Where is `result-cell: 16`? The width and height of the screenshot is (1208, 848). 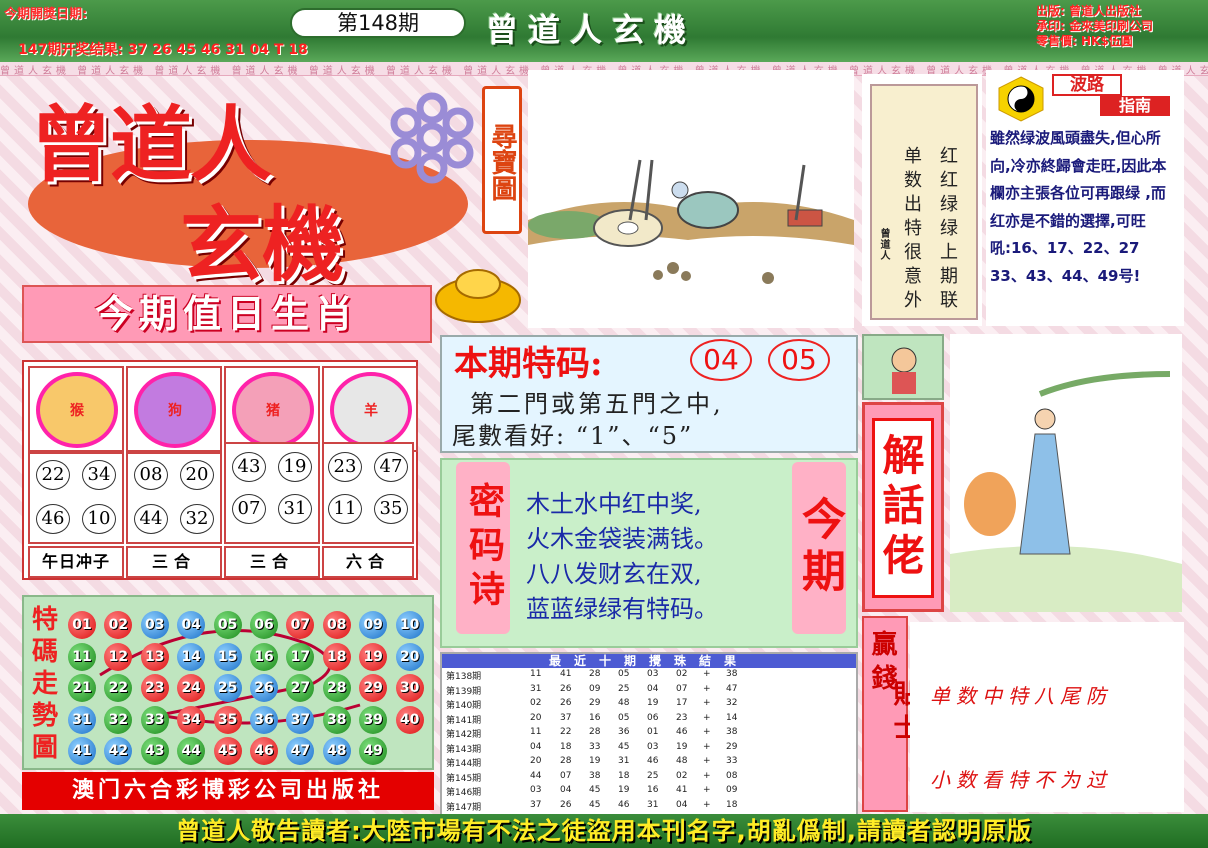
result-cell: 16 is located at coordinates (595, 717).